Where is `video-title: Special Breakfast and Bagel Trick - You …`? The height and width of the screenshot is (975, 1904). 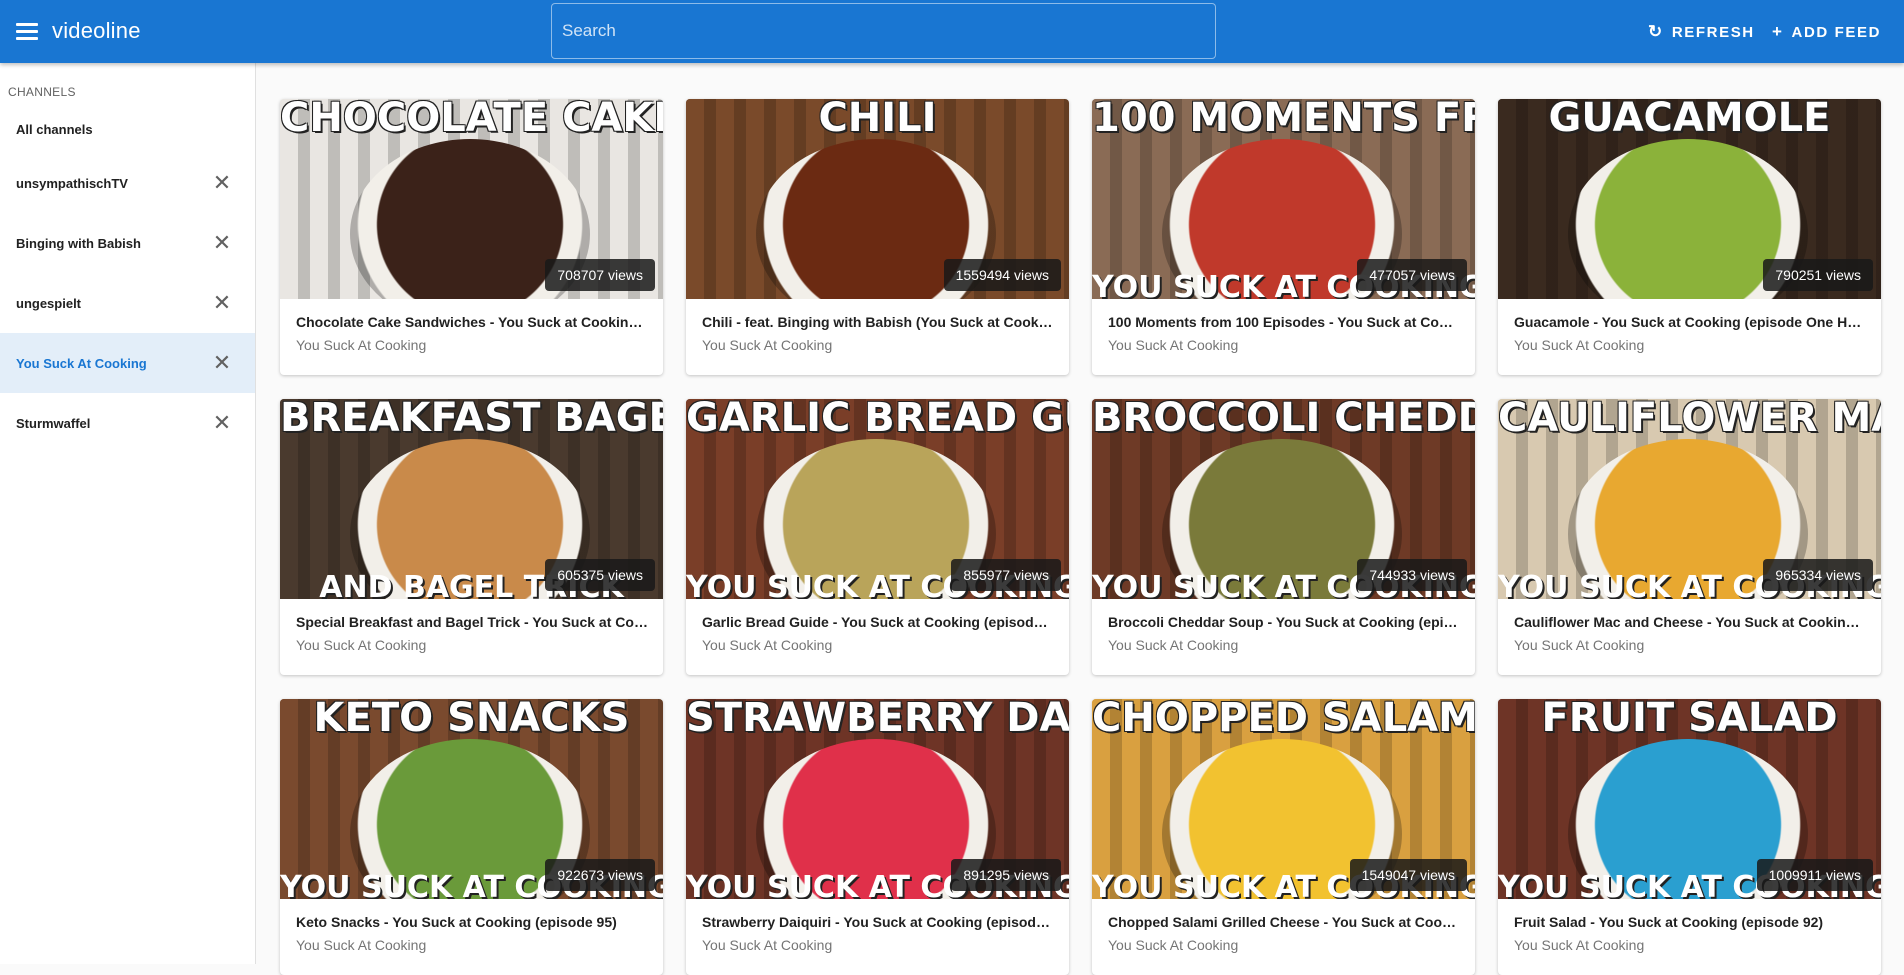
video-title: Special Breakfast and Bagel Trick - You … is located at coordinates (472, 622).